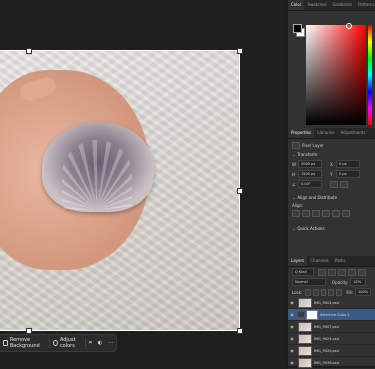 Image resolution: width=375 pixels, height=369 pixels. I want to click on color-picker-field, so click(336, 75).